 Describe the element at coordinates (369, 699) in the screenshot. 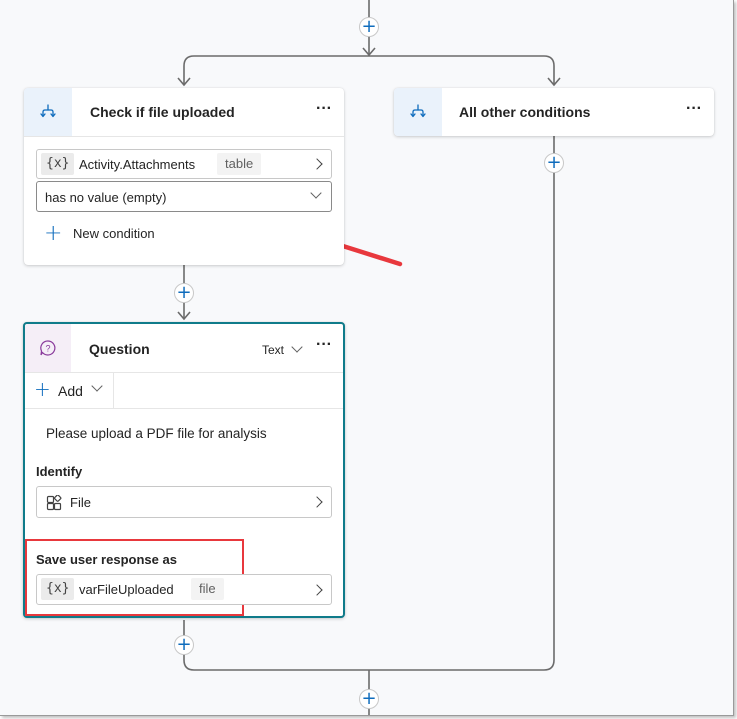

I see `add-node-button-bottom: +` at that location.